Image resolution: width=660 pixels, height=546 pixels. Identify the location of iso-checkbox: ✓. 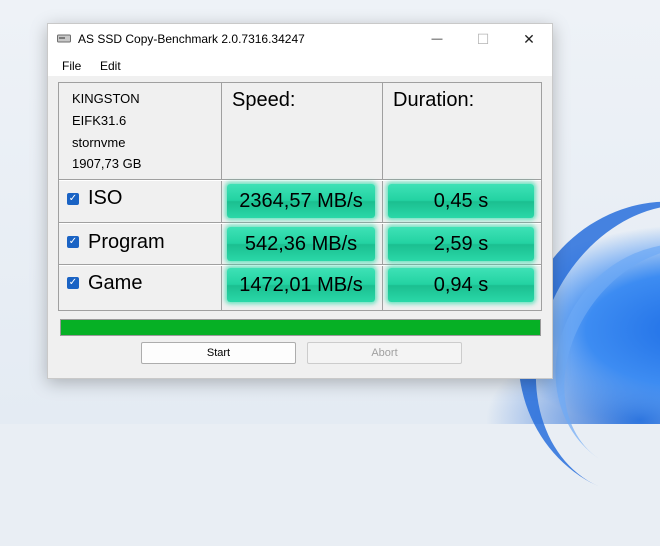
(73, 199).